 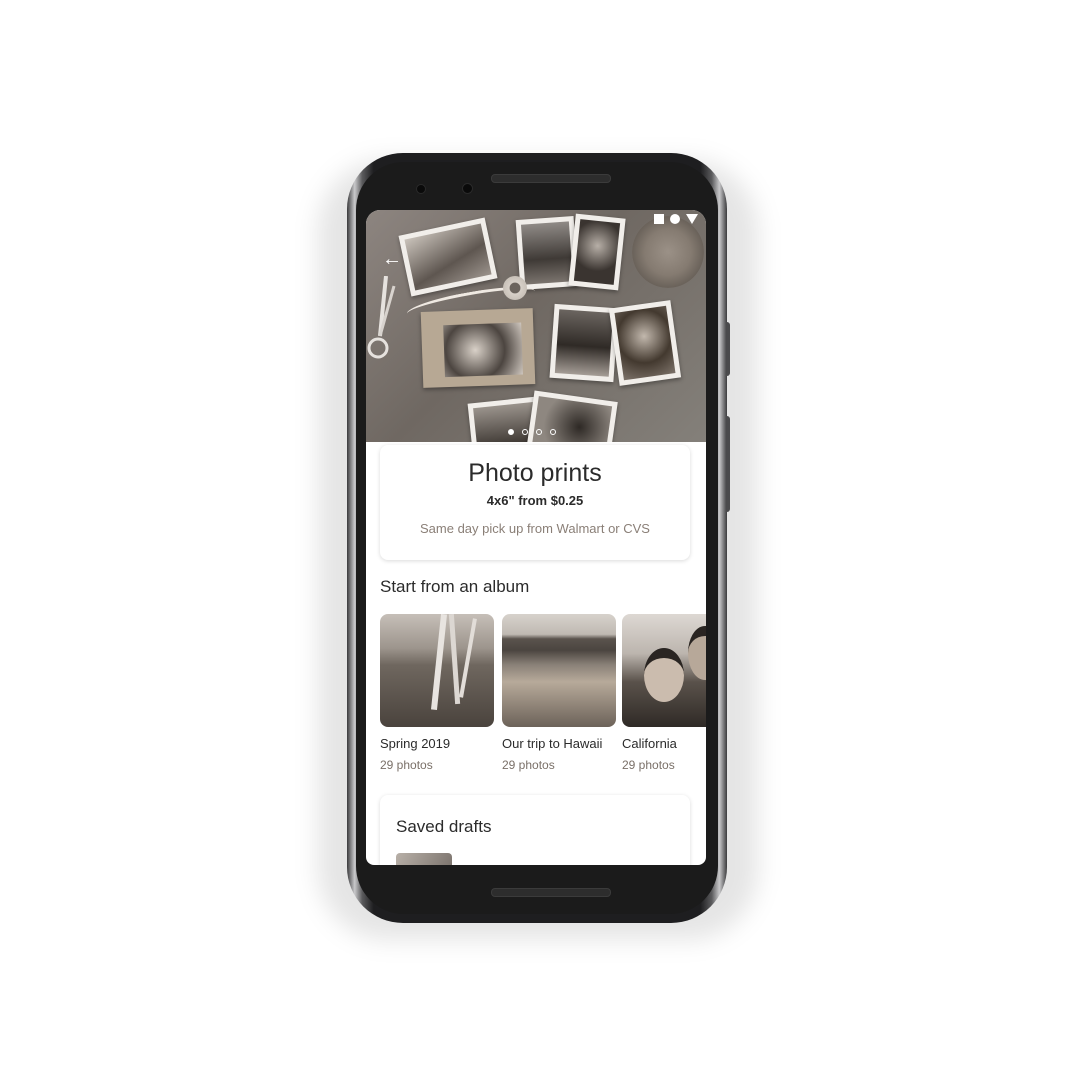 What do you see at coordinates (424, 859) in the screenshot?
I see `draft-thumbnail` at bounding box center [424, 859].